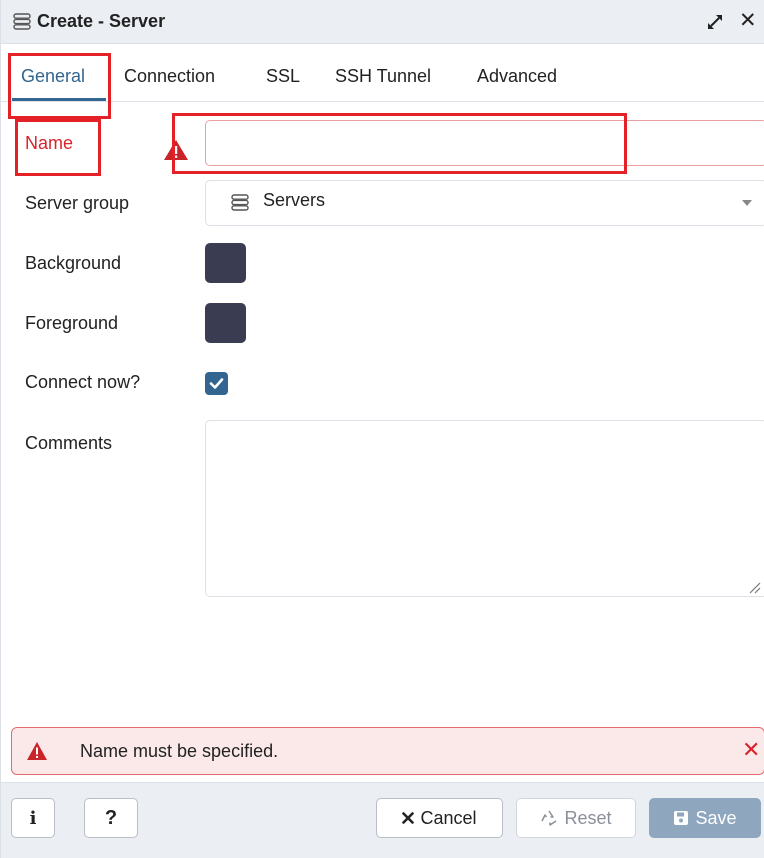 The width and height of the screenshot is (764, 858). What do you see at coordinates (716, 817) in the screenshot?
I see `save-label: Save` at bounding box center [716, 817].